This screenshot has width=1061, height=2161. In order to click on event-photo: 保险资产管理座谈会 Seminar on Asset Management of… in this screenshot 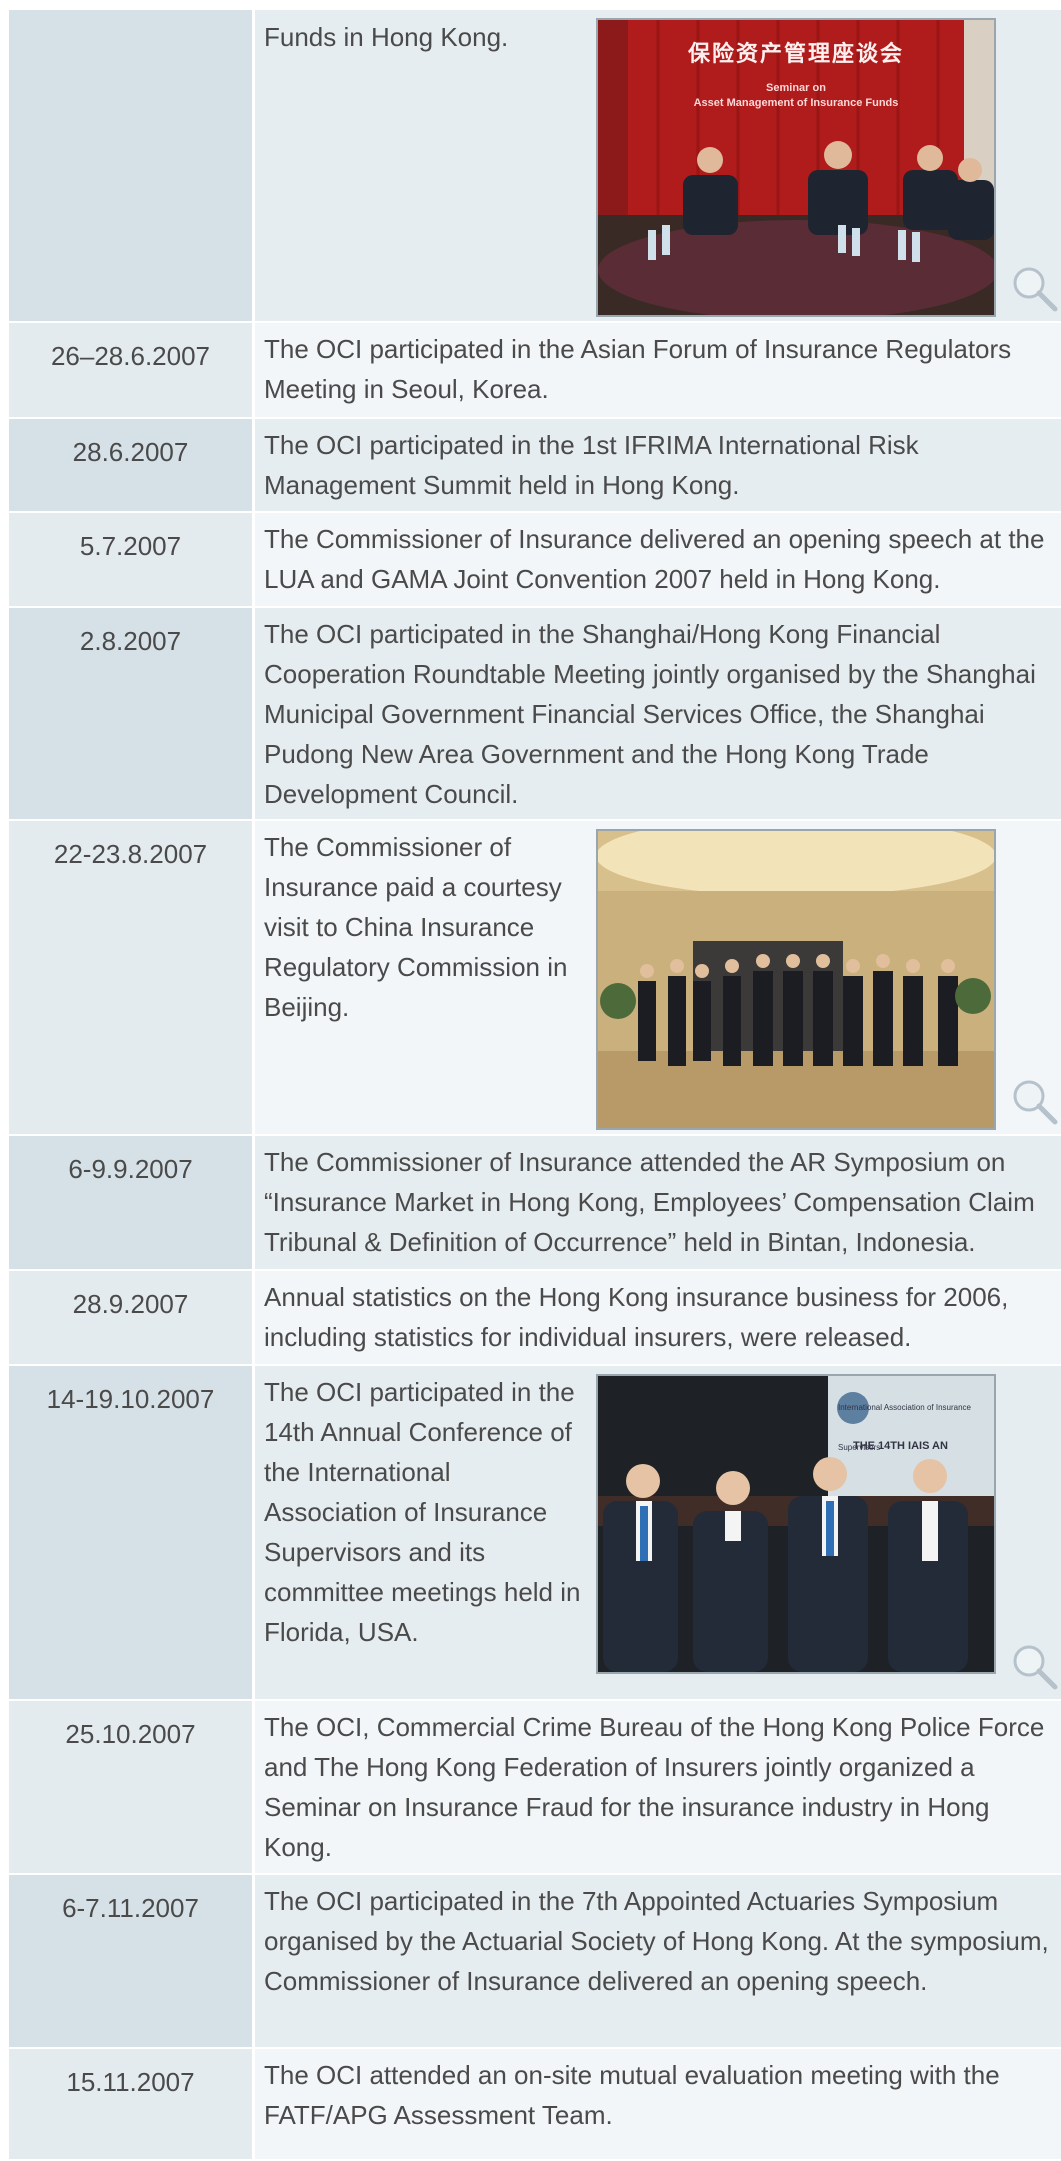, I will do `click(796, 167)`.